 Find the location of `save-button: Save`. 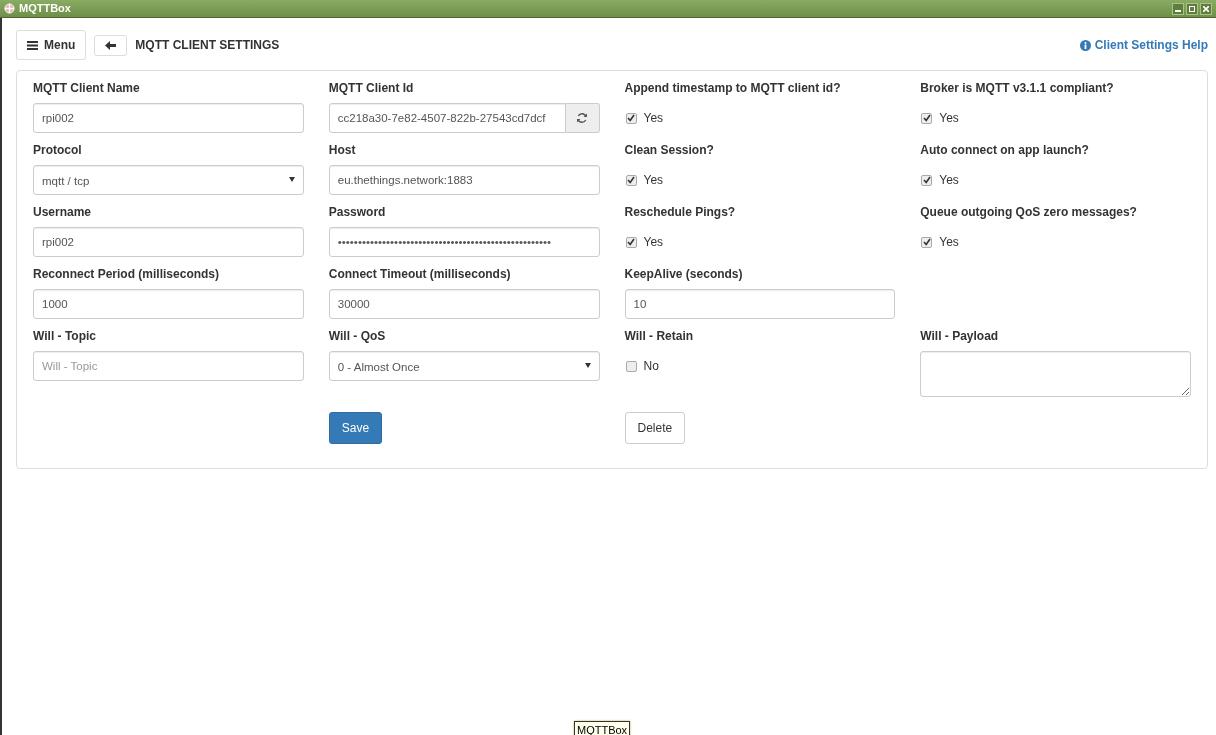

save-button: Save is located at coordinates (355, 428).